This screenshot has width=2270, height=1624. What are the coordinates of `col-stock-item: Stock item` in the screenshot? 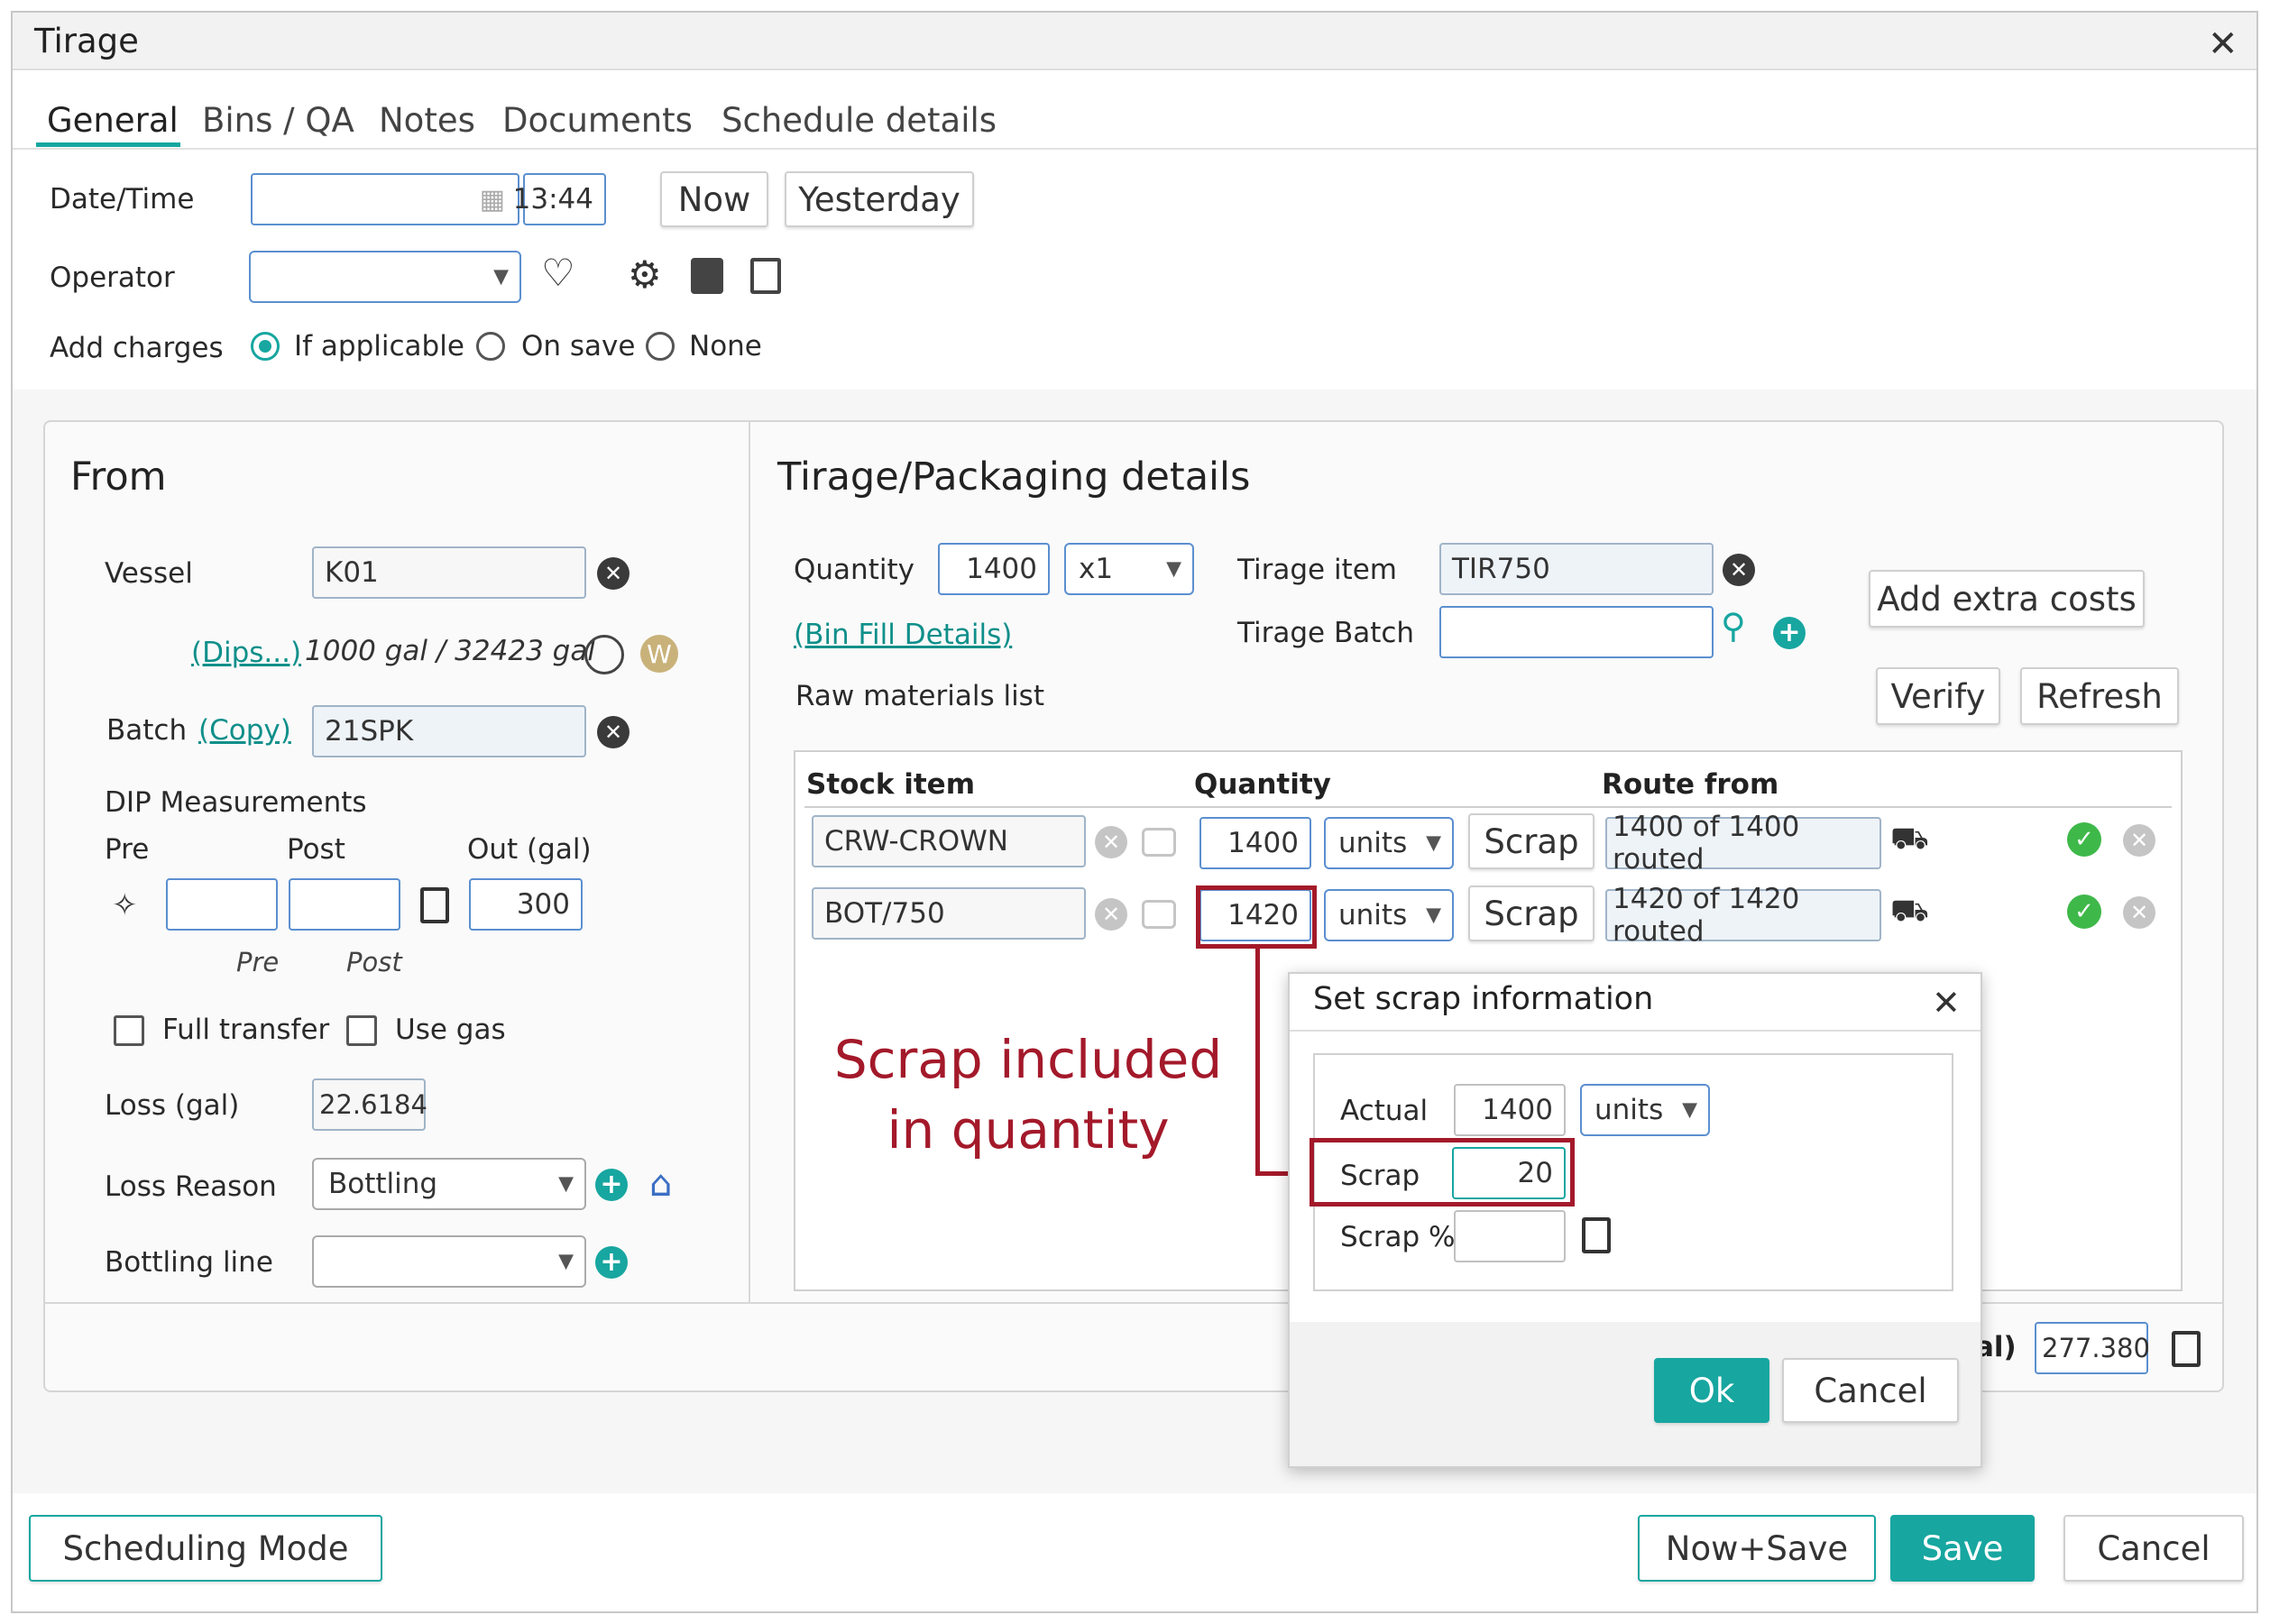 It's located at (890, 785).